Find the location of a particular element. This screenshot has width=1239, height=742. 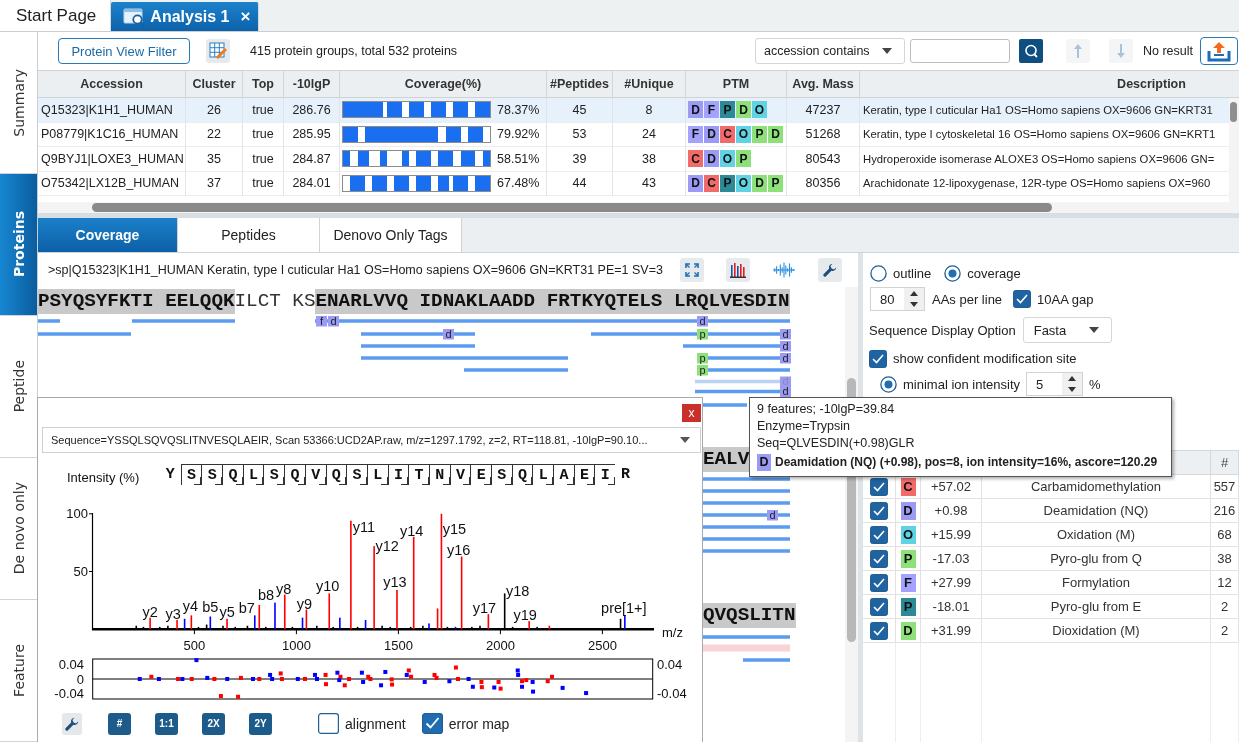

number-field: 80 is located at coordinates (897, 299).